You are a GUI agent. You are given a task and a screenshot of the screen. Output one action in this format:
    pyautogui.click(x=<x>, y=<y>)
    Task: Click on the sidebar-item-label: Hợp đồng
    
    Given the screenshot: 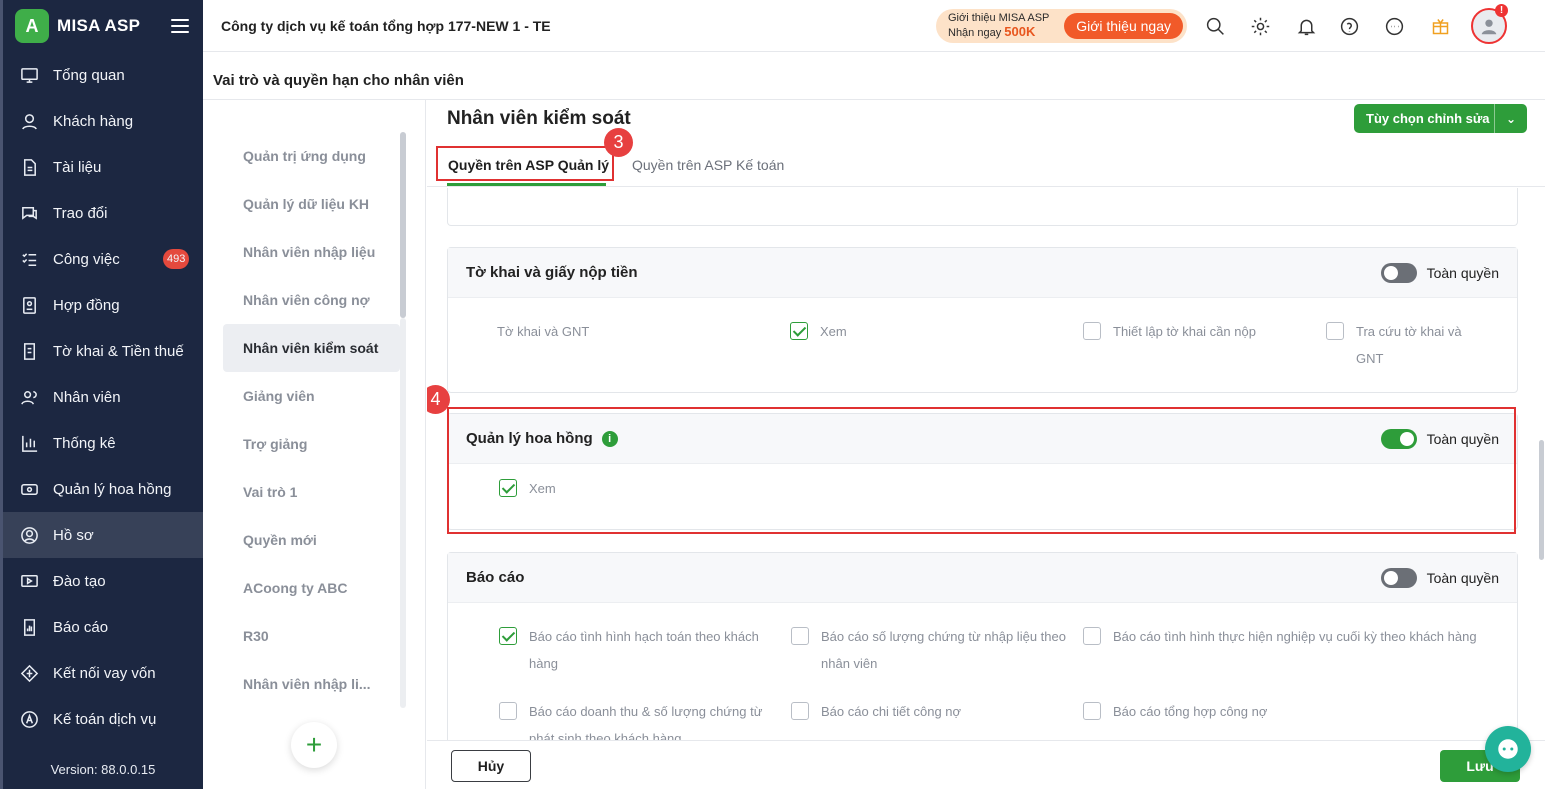 What is the action you would take?
    pyautogui.click(x=86, y=305)
    